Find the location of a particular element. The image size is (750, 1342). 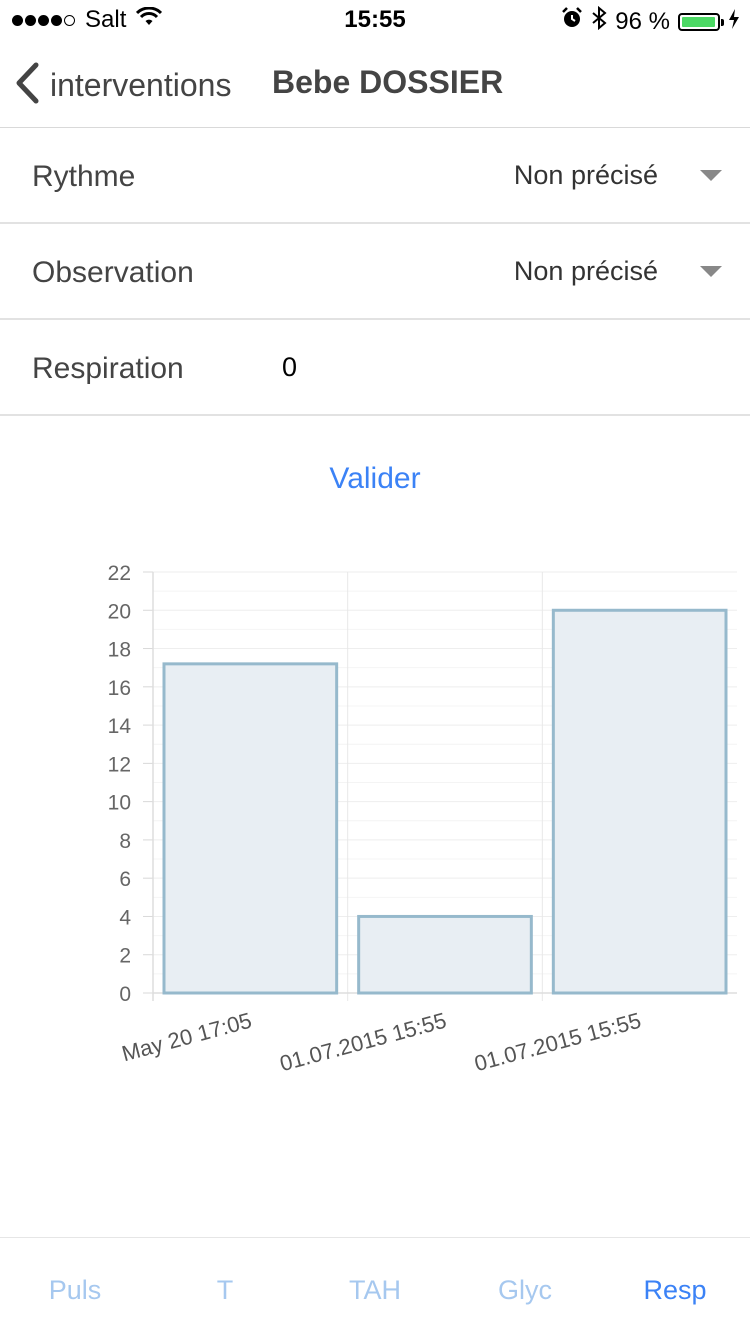

respiration-label: Respiration is located at coordinates (108, 368).